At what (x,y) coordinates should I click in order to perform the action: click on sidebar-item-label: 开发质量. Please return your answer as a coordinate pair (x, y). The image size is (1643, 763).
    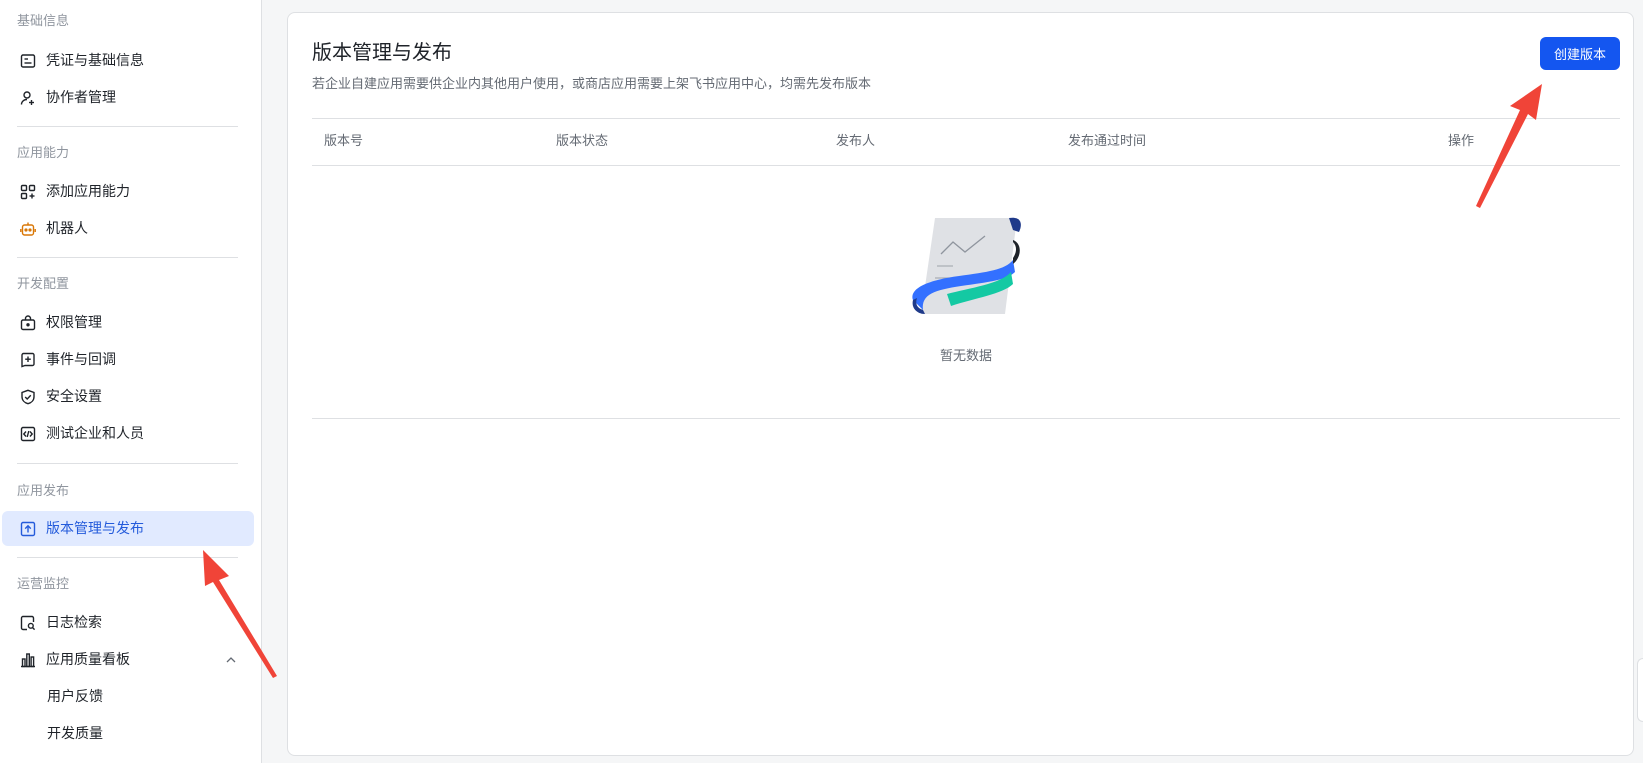
    Looking at the image, I should click on (75, 733).